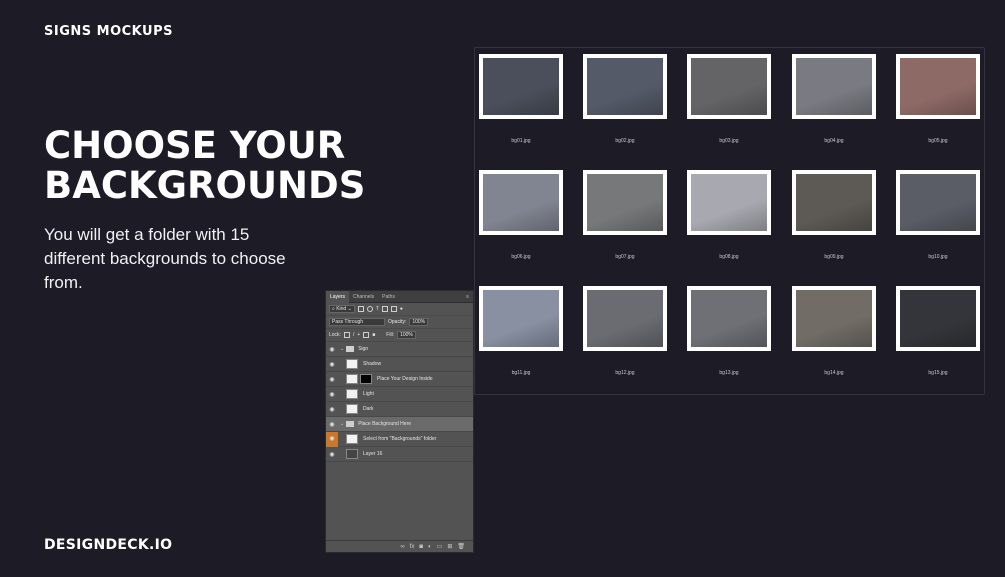 The image size is (1005, 577). What do you see at coordinates (399, 394) in the screenshot?
I see `layer-row: ◉ Light` at bounding box center [399, 394].